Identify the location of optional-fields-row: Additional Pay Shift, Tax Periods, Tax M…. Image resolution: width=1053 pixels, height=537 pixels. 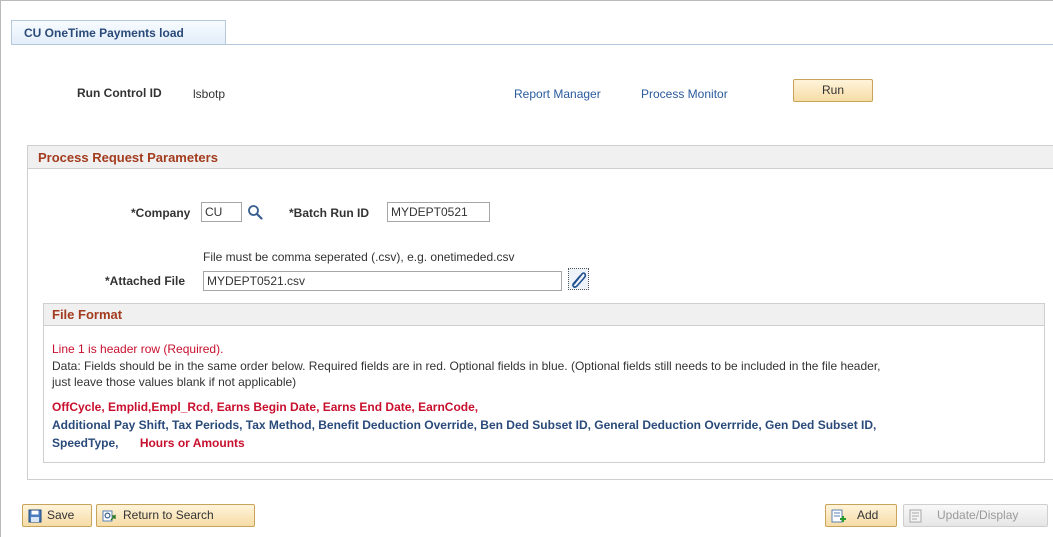
(464, 425).